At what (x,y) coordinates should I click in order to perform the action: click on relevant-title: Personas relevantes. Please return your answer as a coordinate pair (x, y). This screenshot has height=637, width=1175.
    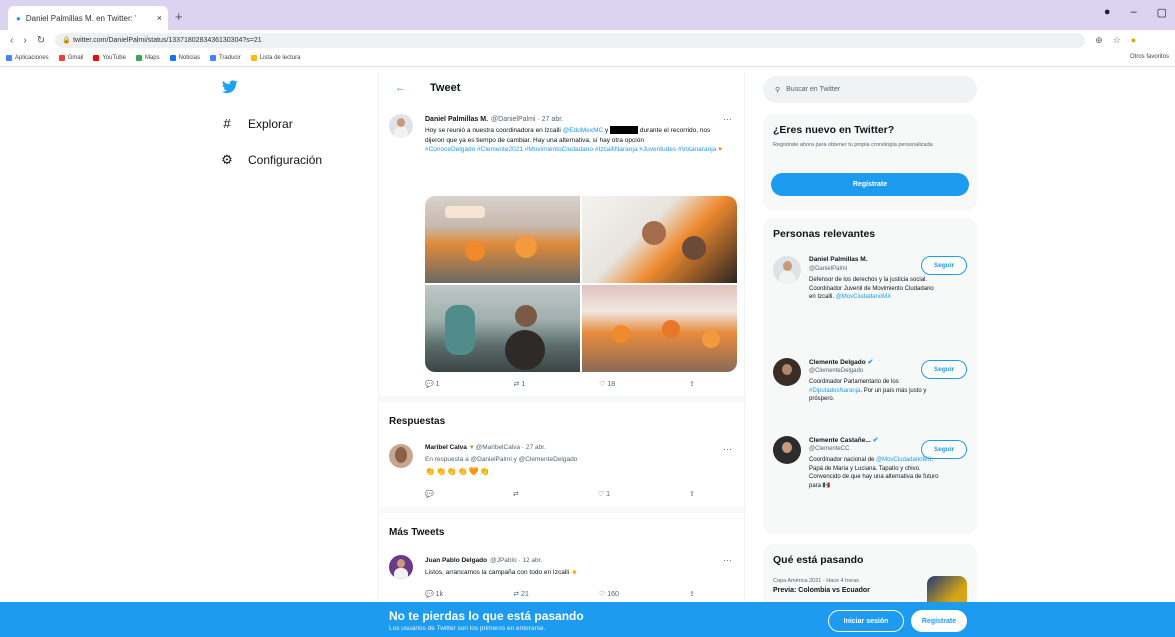
    Looking at the image, I should click on (824, 234).